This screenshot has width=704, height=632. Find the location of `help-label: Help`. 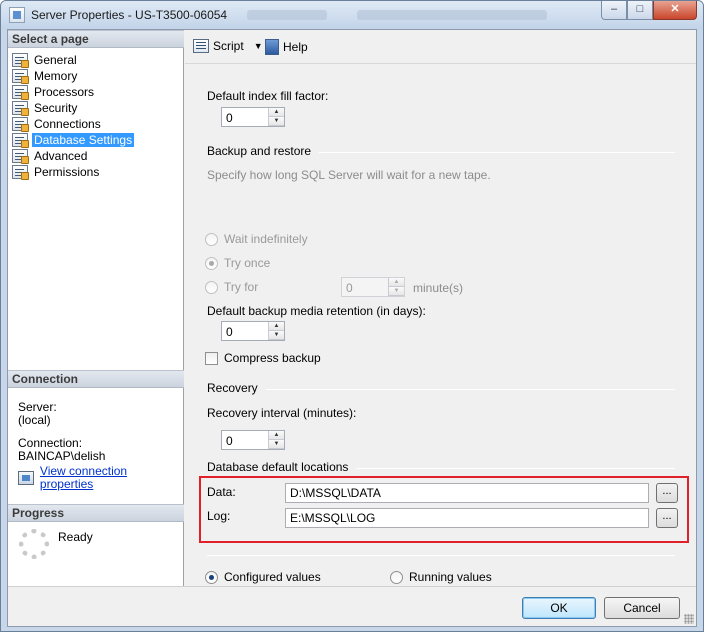

help-label: Help is located at coordinates (295, 47).